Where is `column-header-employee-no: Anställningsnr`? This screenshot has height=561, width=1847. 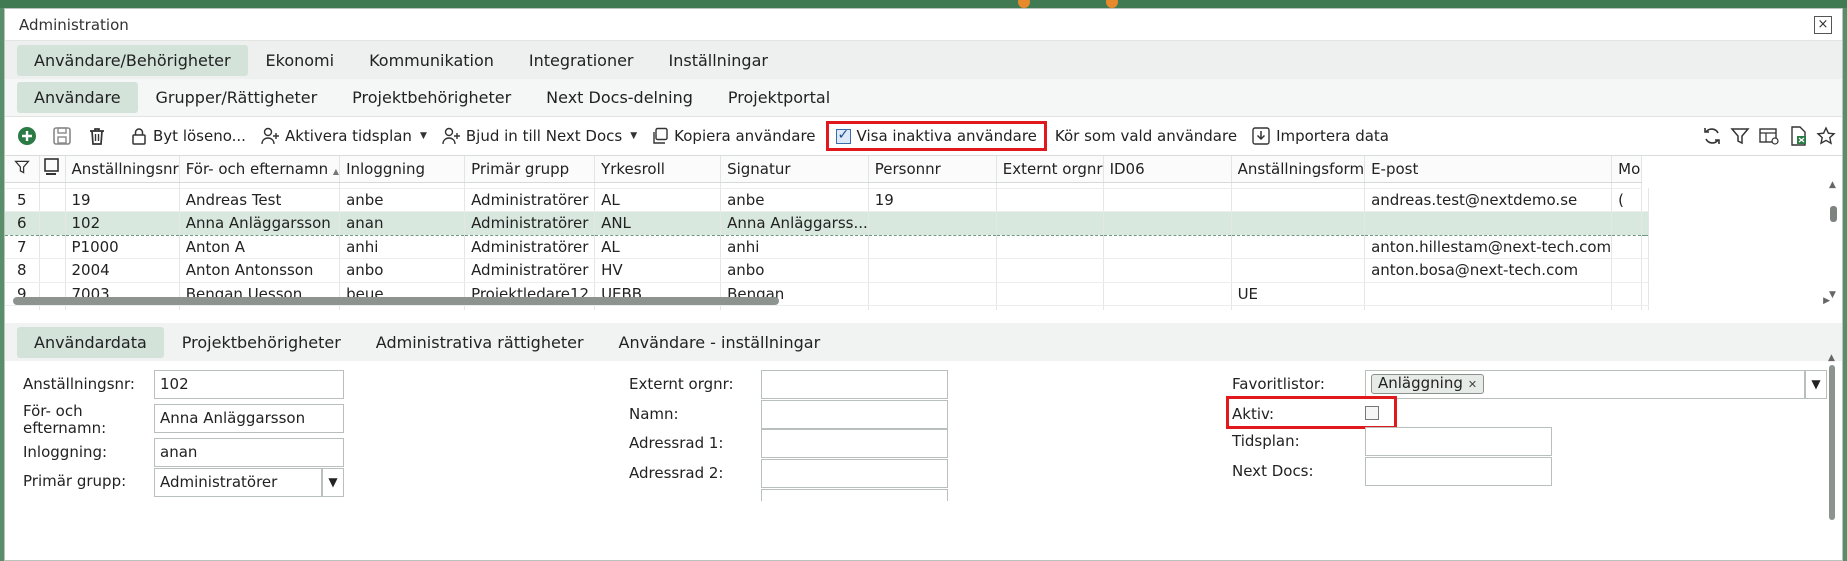
column-header-employee-no: Anställningsnr is located at coordinates (122, 169).